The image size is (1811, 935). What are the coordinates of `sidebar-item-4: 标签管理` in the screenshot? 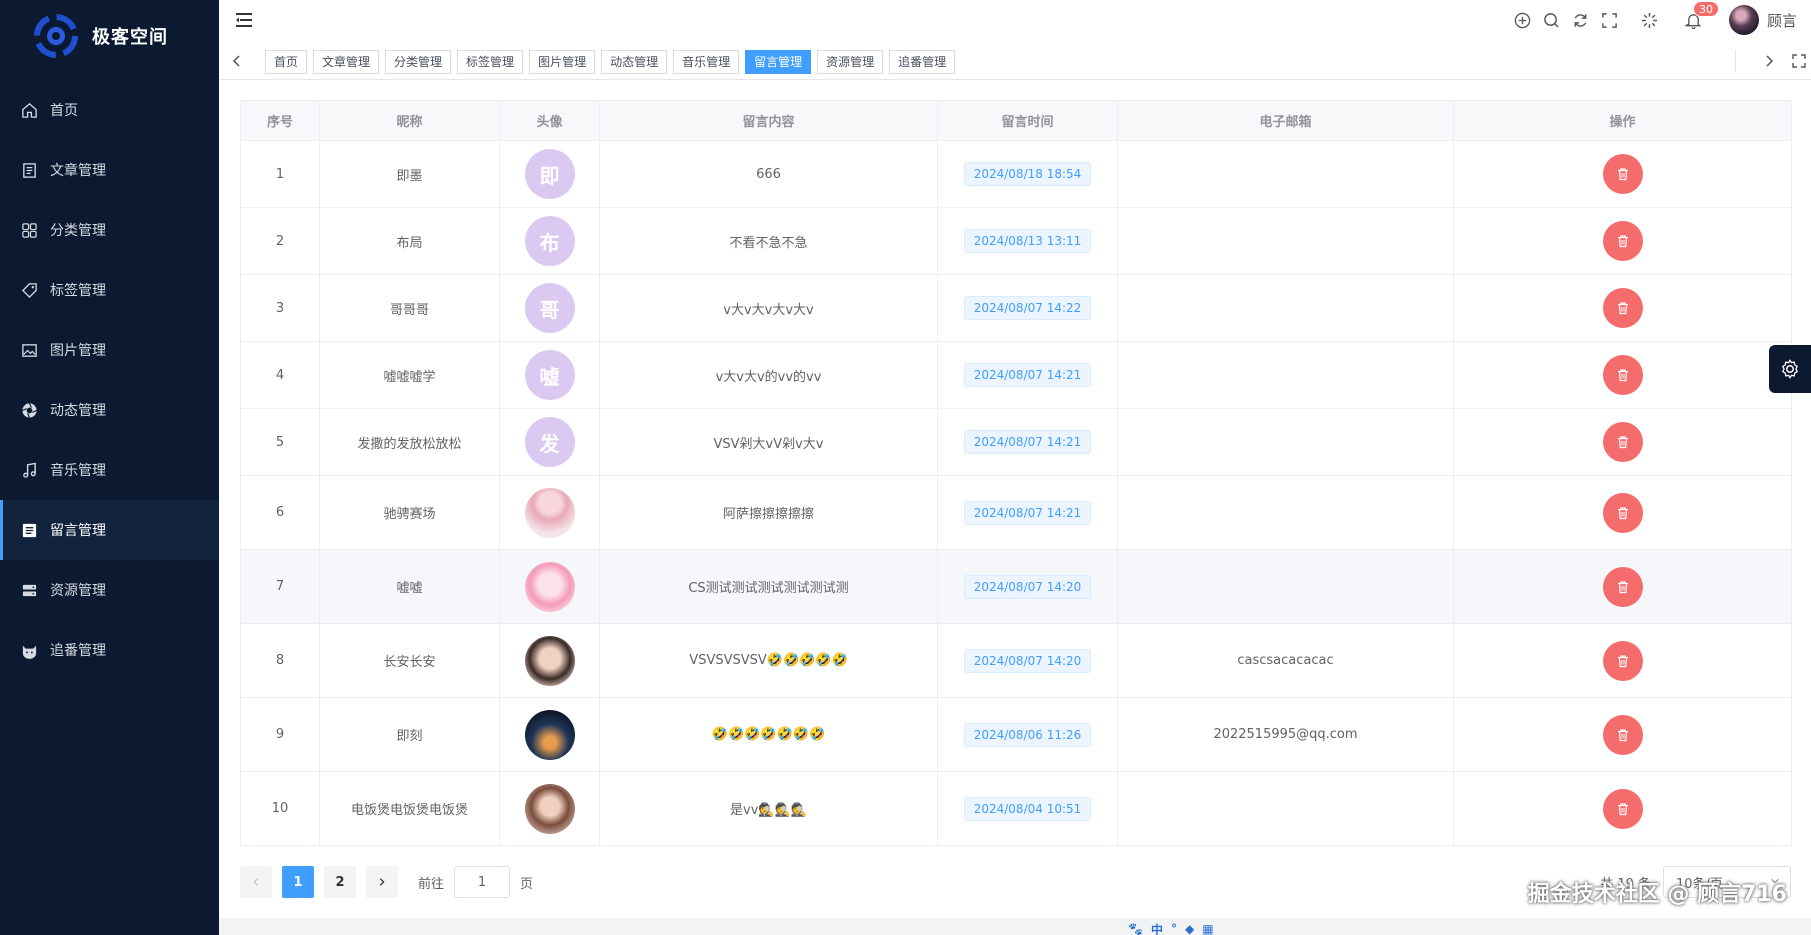 It's located at (109, 290).